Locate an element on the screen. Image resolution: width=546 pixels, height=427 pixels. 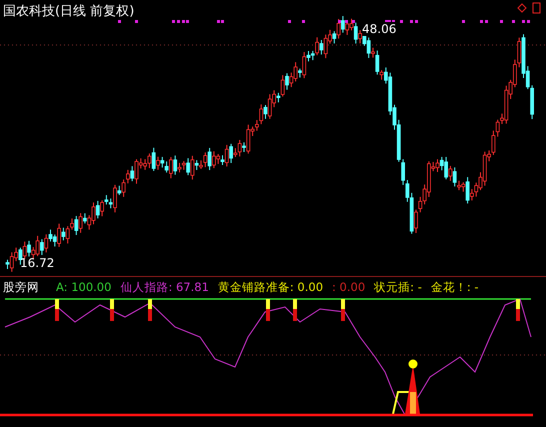
legend-value: A: 100.00 is located at coordinates (84, 287).